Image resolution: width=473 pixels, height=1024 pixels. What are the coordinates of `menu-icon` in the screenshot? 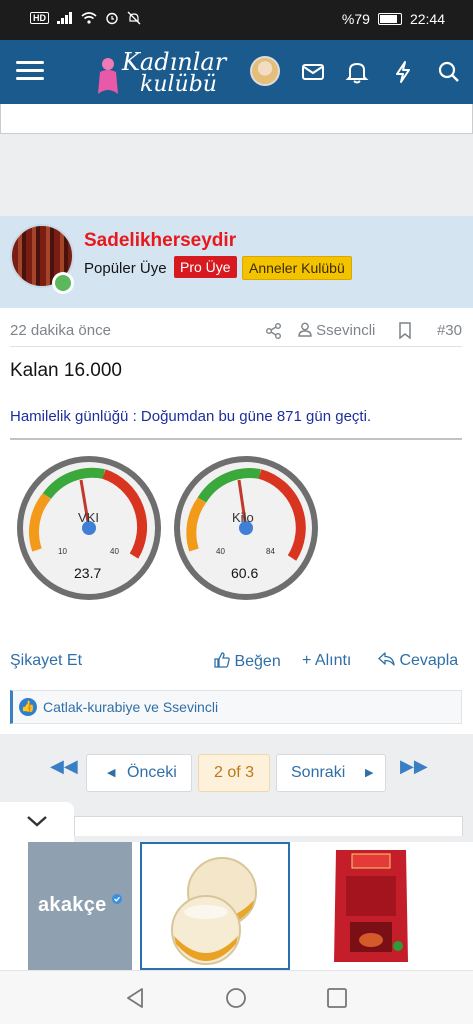 It's located at (30, 72).